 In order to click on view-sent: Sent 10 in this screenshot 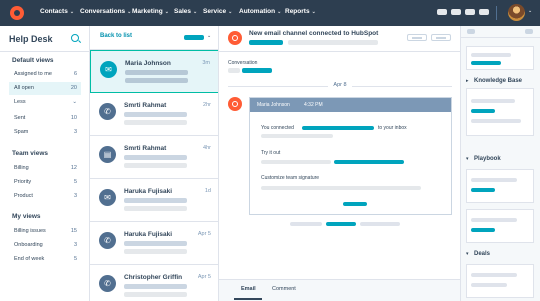, I will do `click(45, 118)`.